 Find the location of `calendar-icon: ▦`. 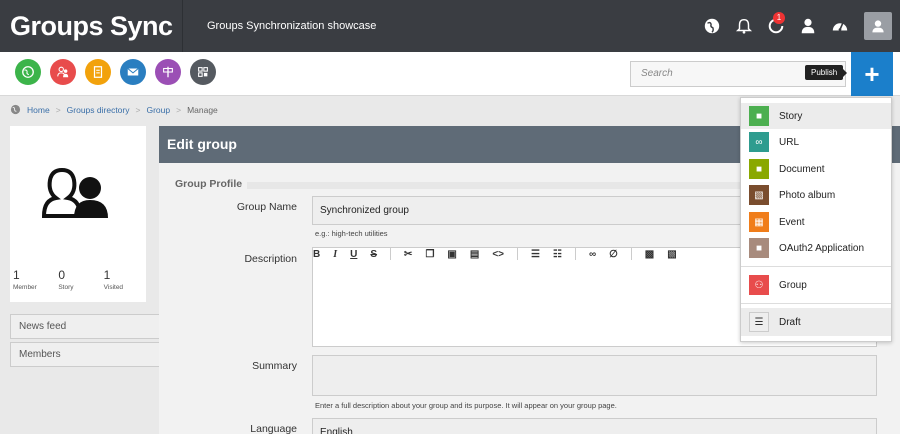

calendar-icon: ▦ is located at coordinates (759, 222).